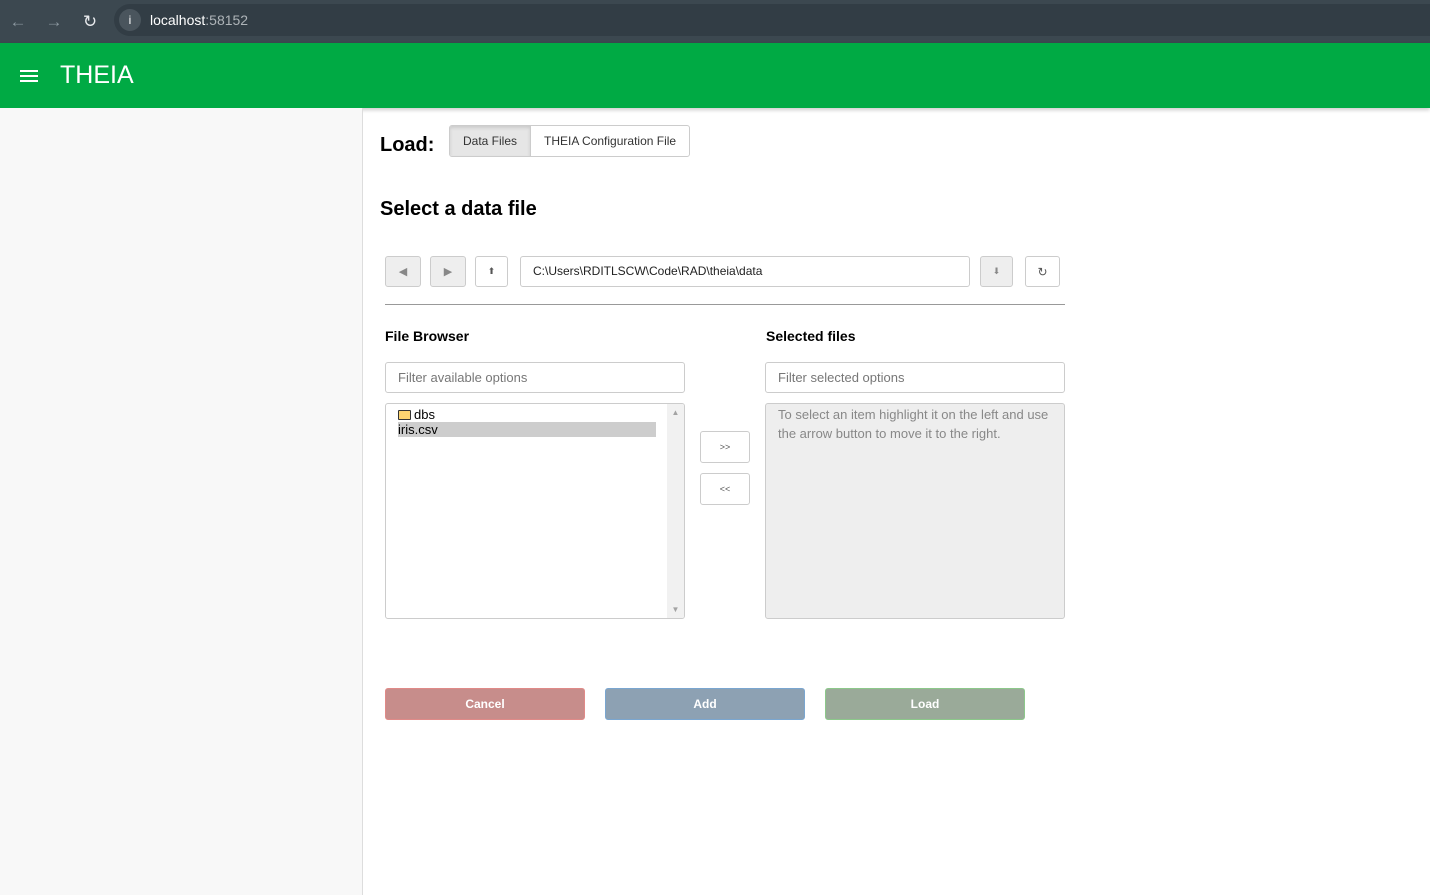 This screenshot has width=1430, height=895. What do you see at coordinates (527, 414) in the screenshot?
I see `list-item-folder: dbs` at bounding box center [527, 414].